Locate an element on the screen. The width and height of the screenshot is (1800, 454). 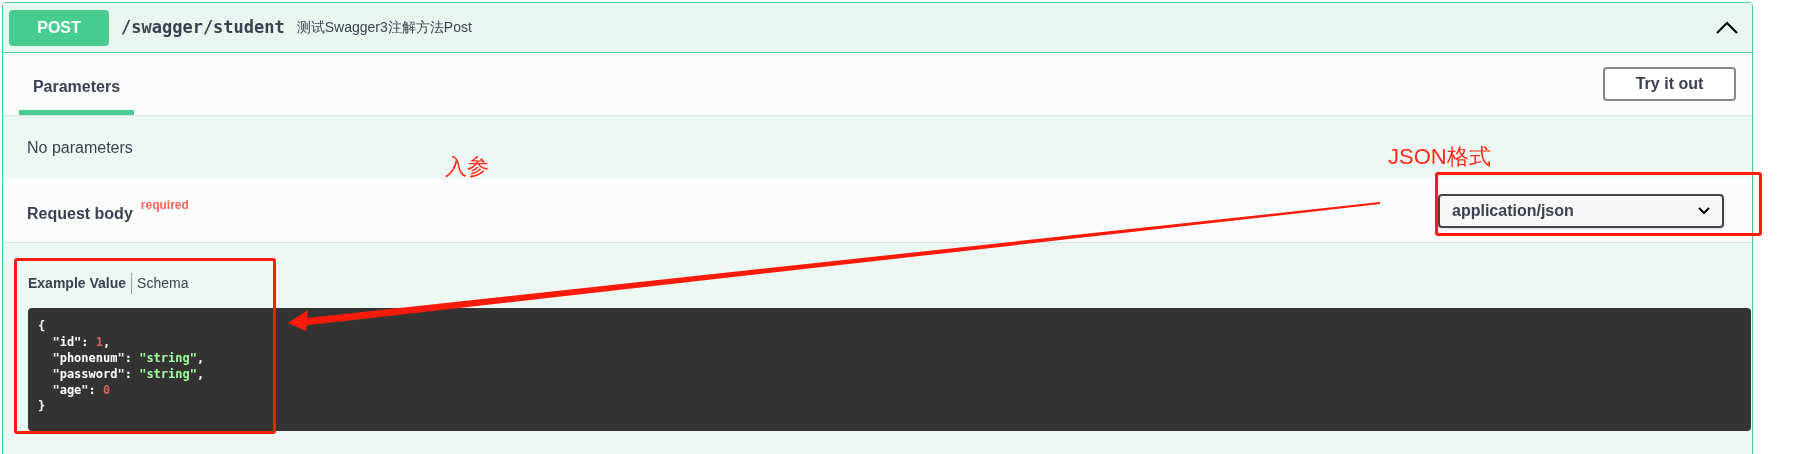
annotation-text: 入参 is located at coordinates (467, 167).